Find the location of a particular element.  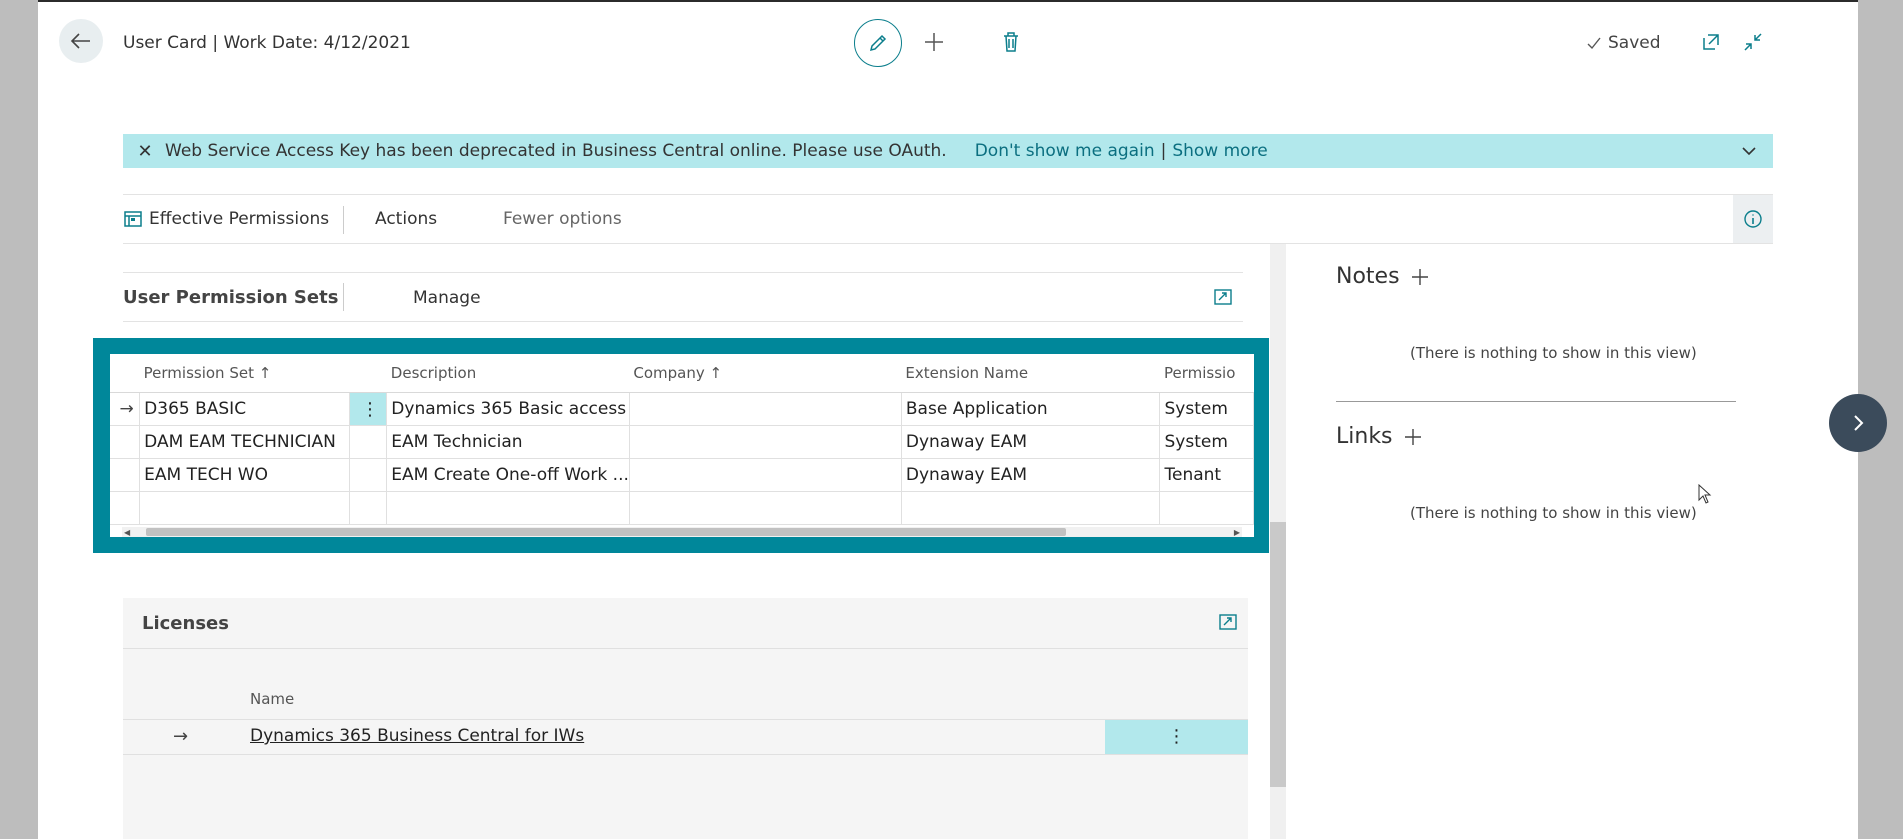

edit-button is located at coordinates (878, 43).